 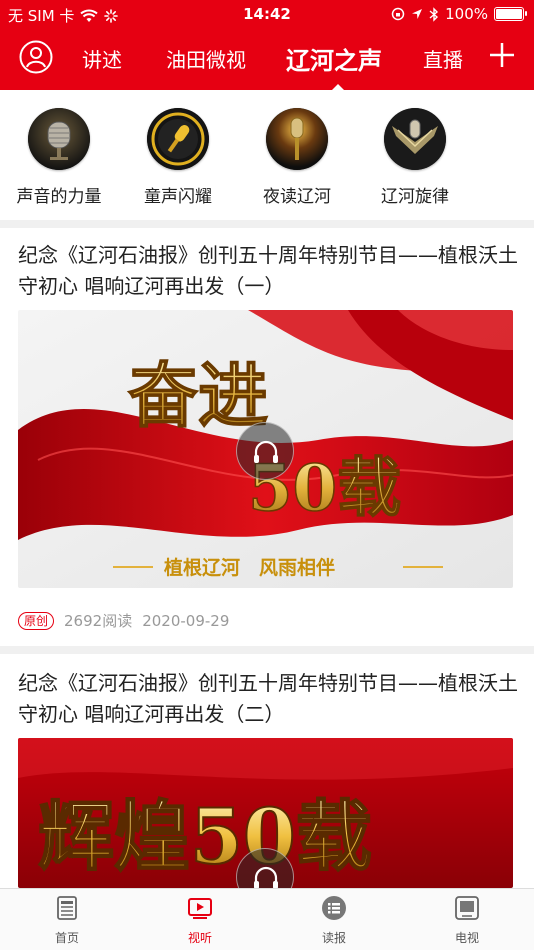 What do you see at coordinates (36, 57) in the screenshot?
I see `user-circle-icon` at bounding box center [36, 57].